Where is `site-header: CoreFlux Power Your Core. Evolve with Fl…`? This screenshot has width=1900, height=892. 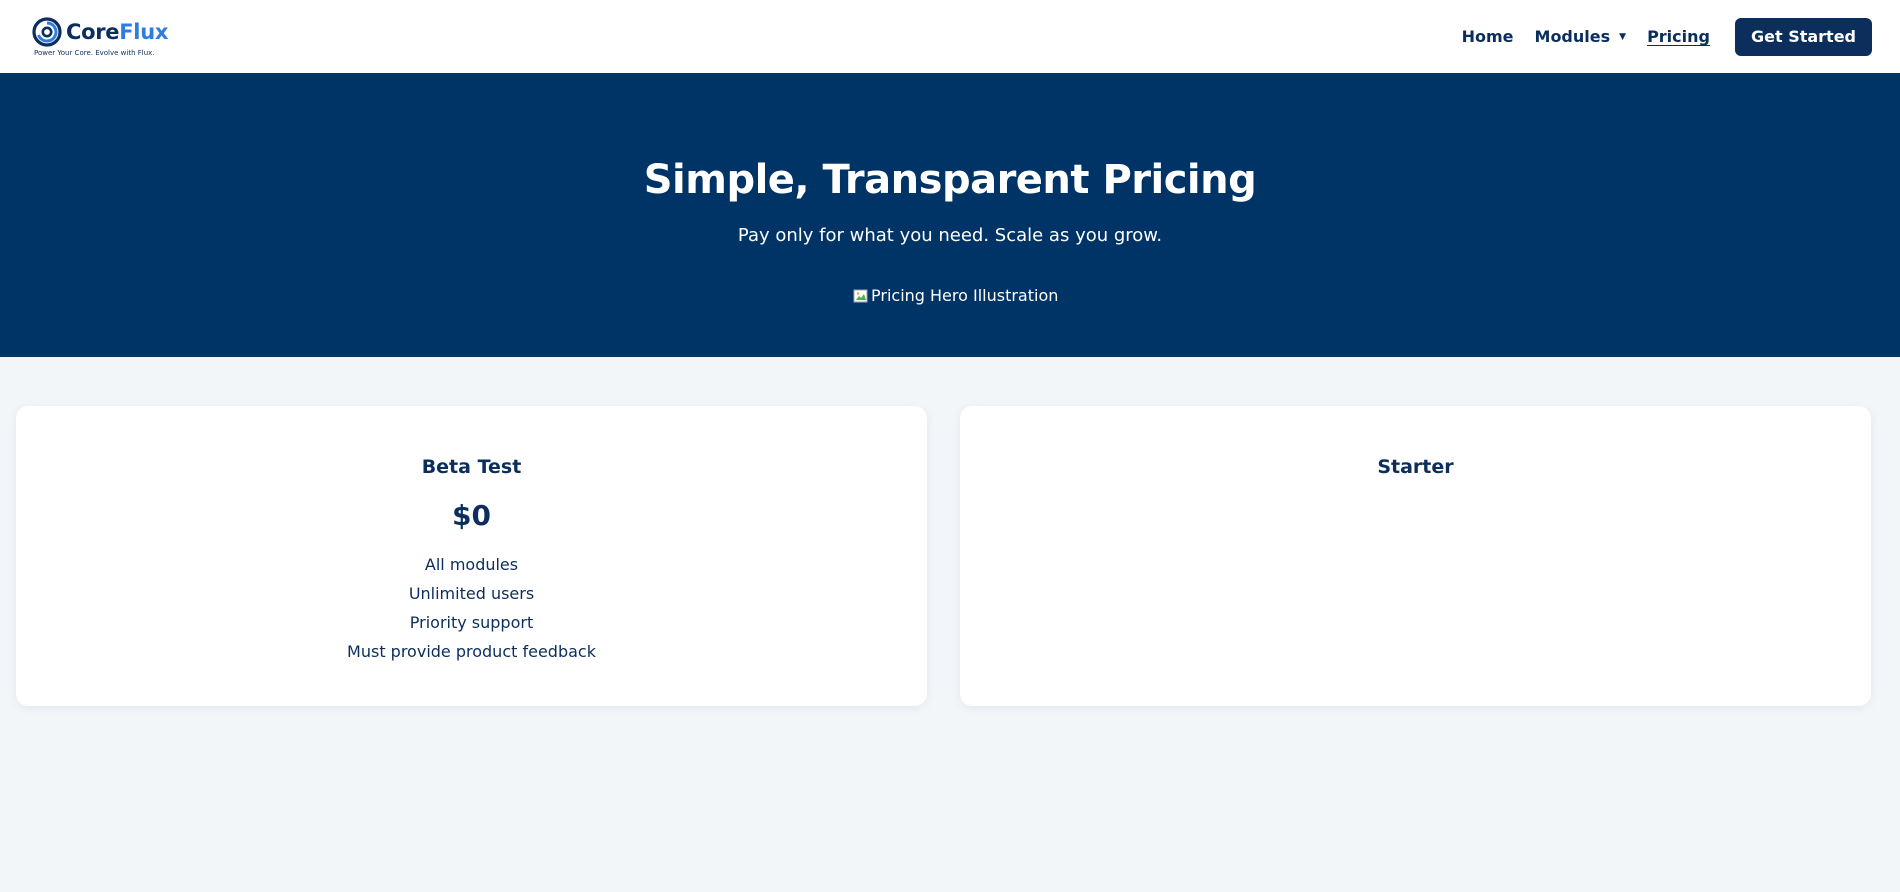 site-header: CoreFlux Power Your Core. Evolve with Fl… is located at coordinates (950, 36).